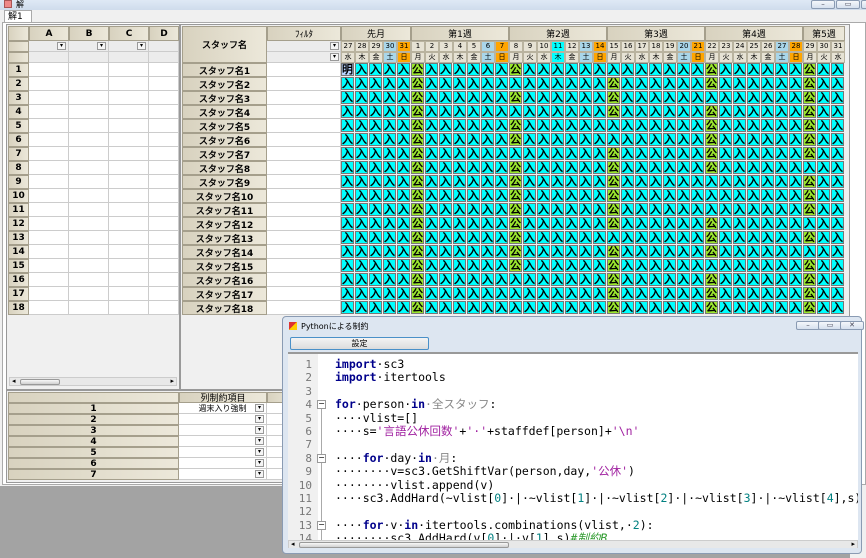  Describe the element at coordinates (224, 112) in the screenshot. I see `staff-name: スタッフ名4` at that location.